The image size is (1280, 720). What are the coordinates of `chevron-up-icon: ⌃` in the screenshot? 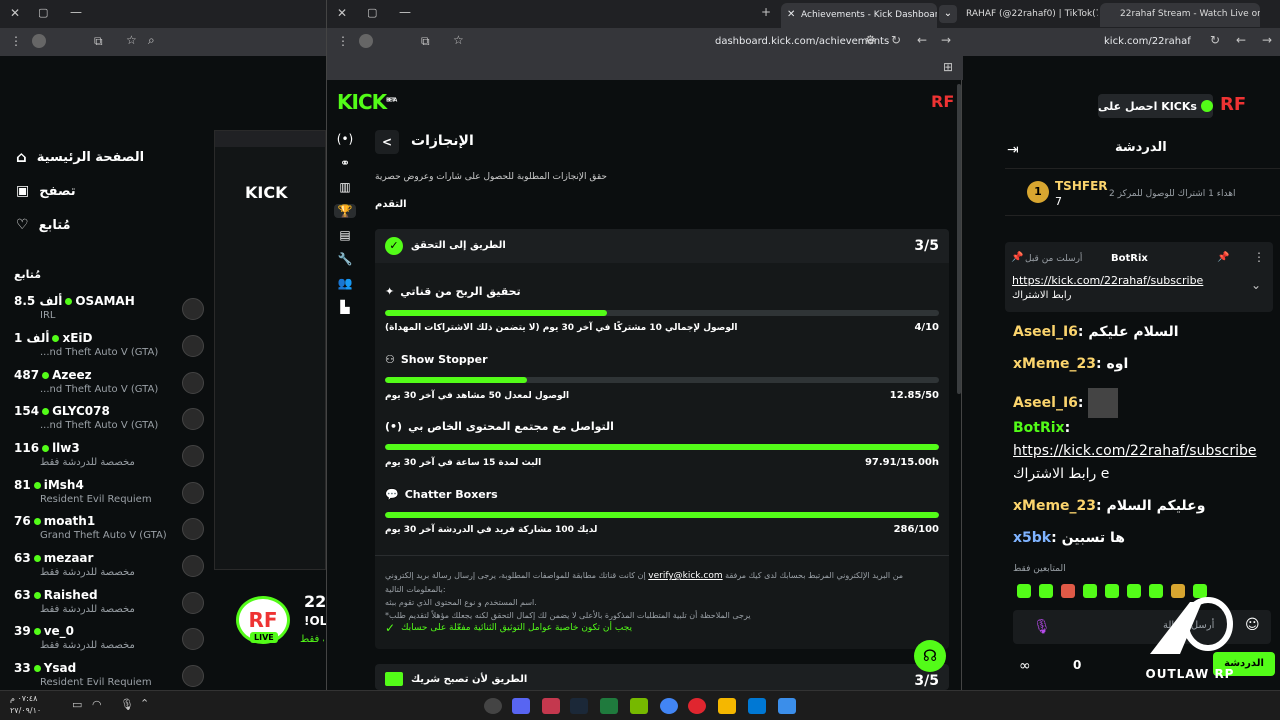 It's located at (144, 703).